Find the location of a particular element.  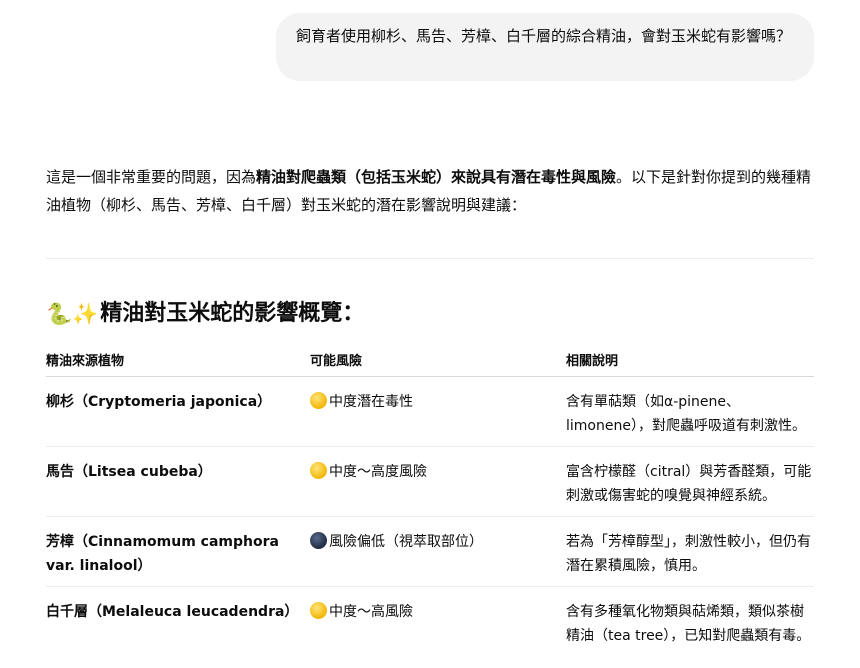

note-cell: 含有多種氧化物類與萜烯類，類似茶樹精油（tea tree），已知對爬蟲類有毒。 is located at coordinates (688, 624).